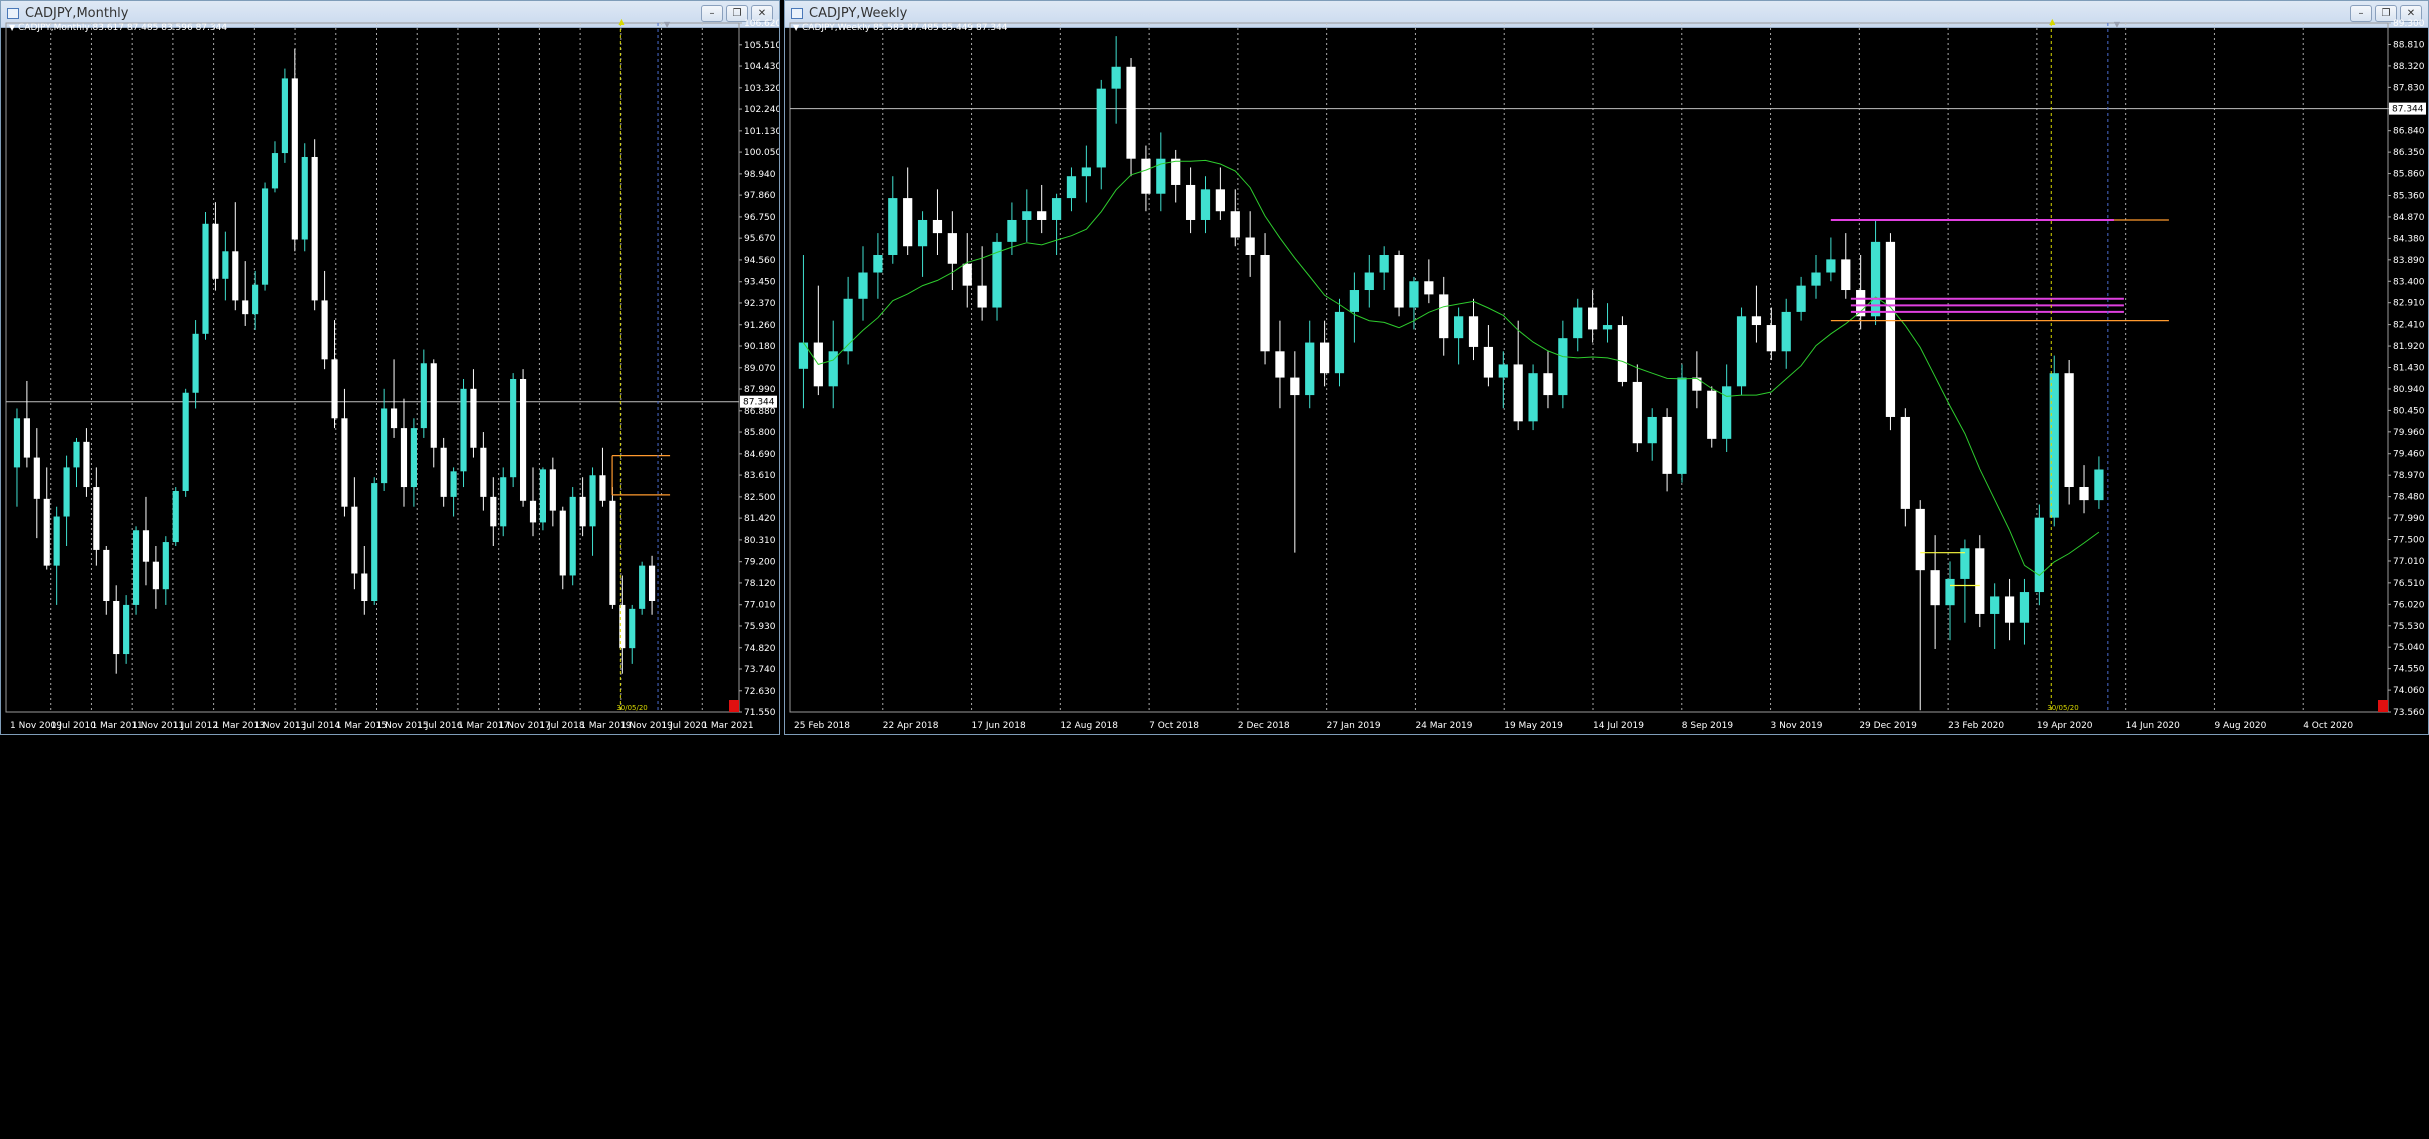 The image size is (2429, 1139). What do you see at coordinates (2409, 498) in the screenshot?
I see `y-axis-label: 78.480` at bounding box center [2409, 498].